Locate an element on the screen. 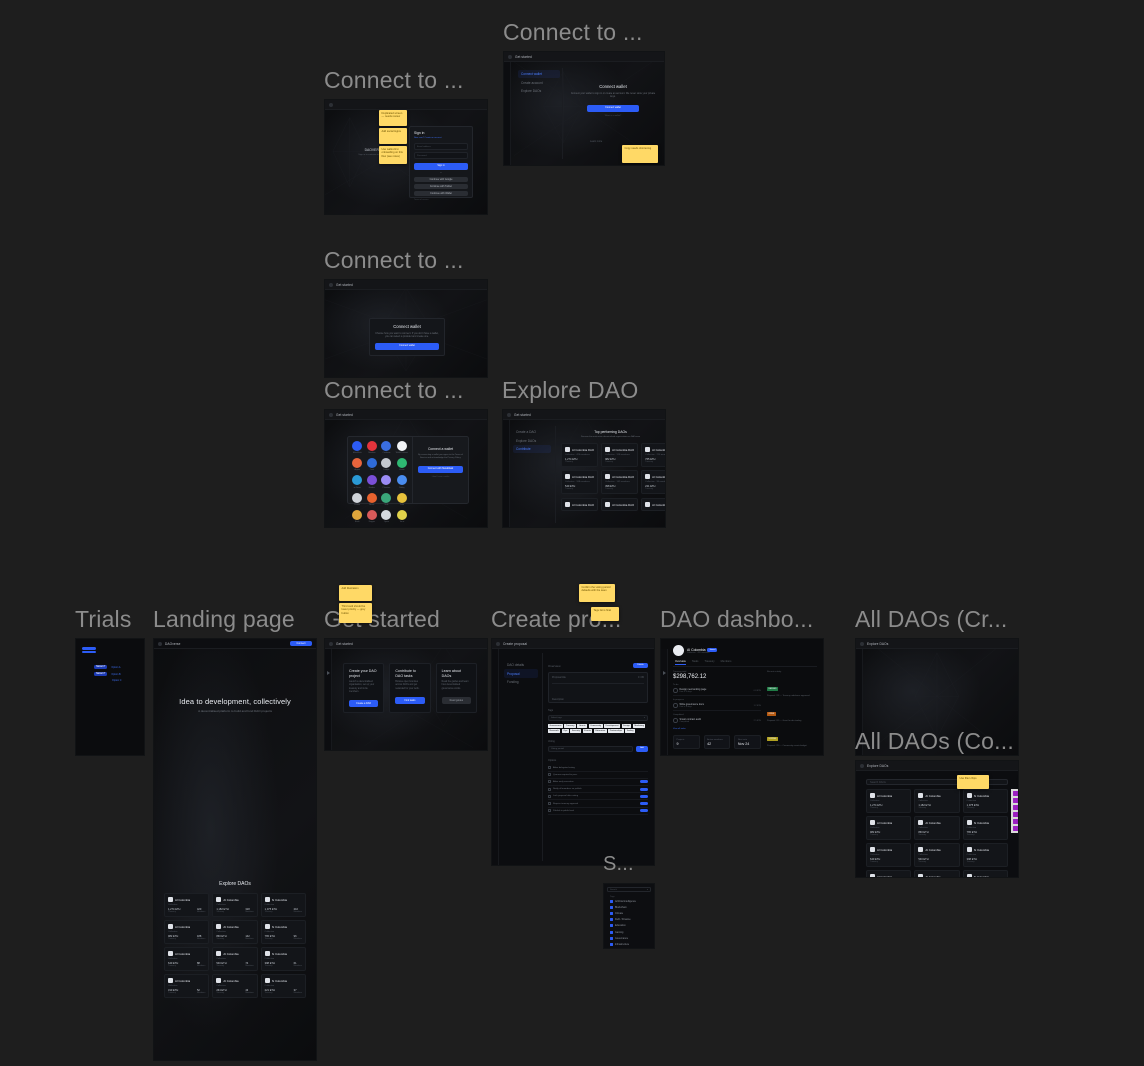  search-input: Search ▾ is located at coordinates (629, 889).